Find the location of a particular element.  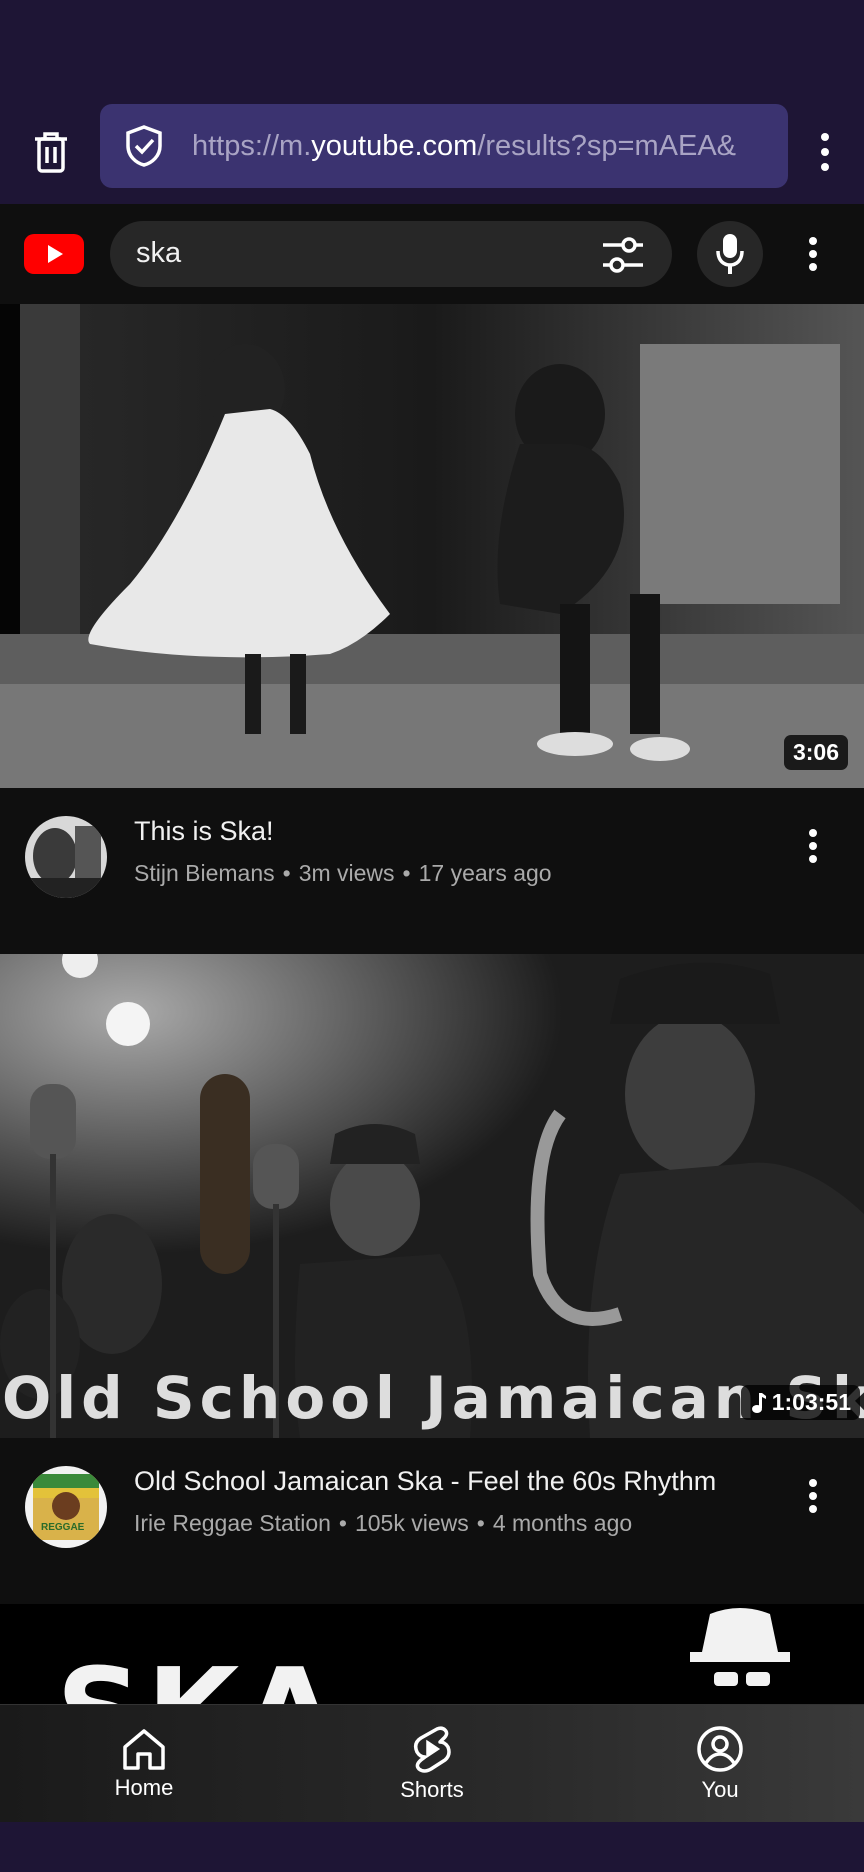

nav-home-label: Home is located at coordinates (144, 1787).